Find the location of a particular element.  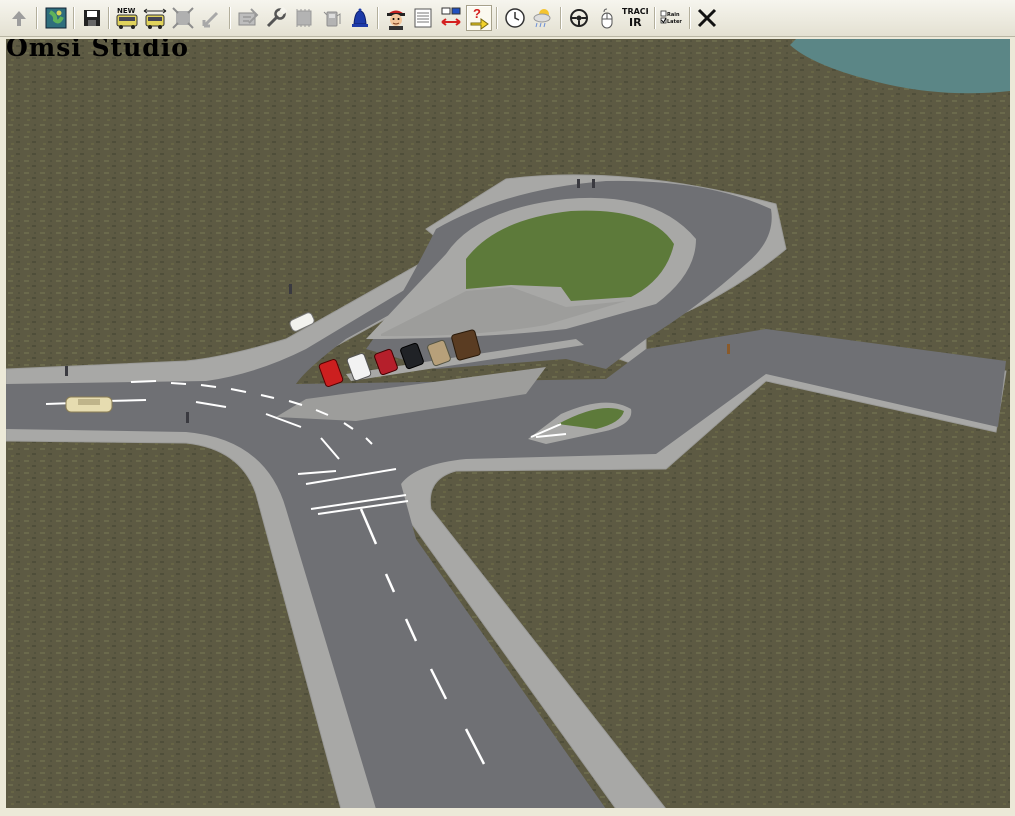

toolbar: NEW ? TRAC IR Rain Later is located at coordinates (507, 18).